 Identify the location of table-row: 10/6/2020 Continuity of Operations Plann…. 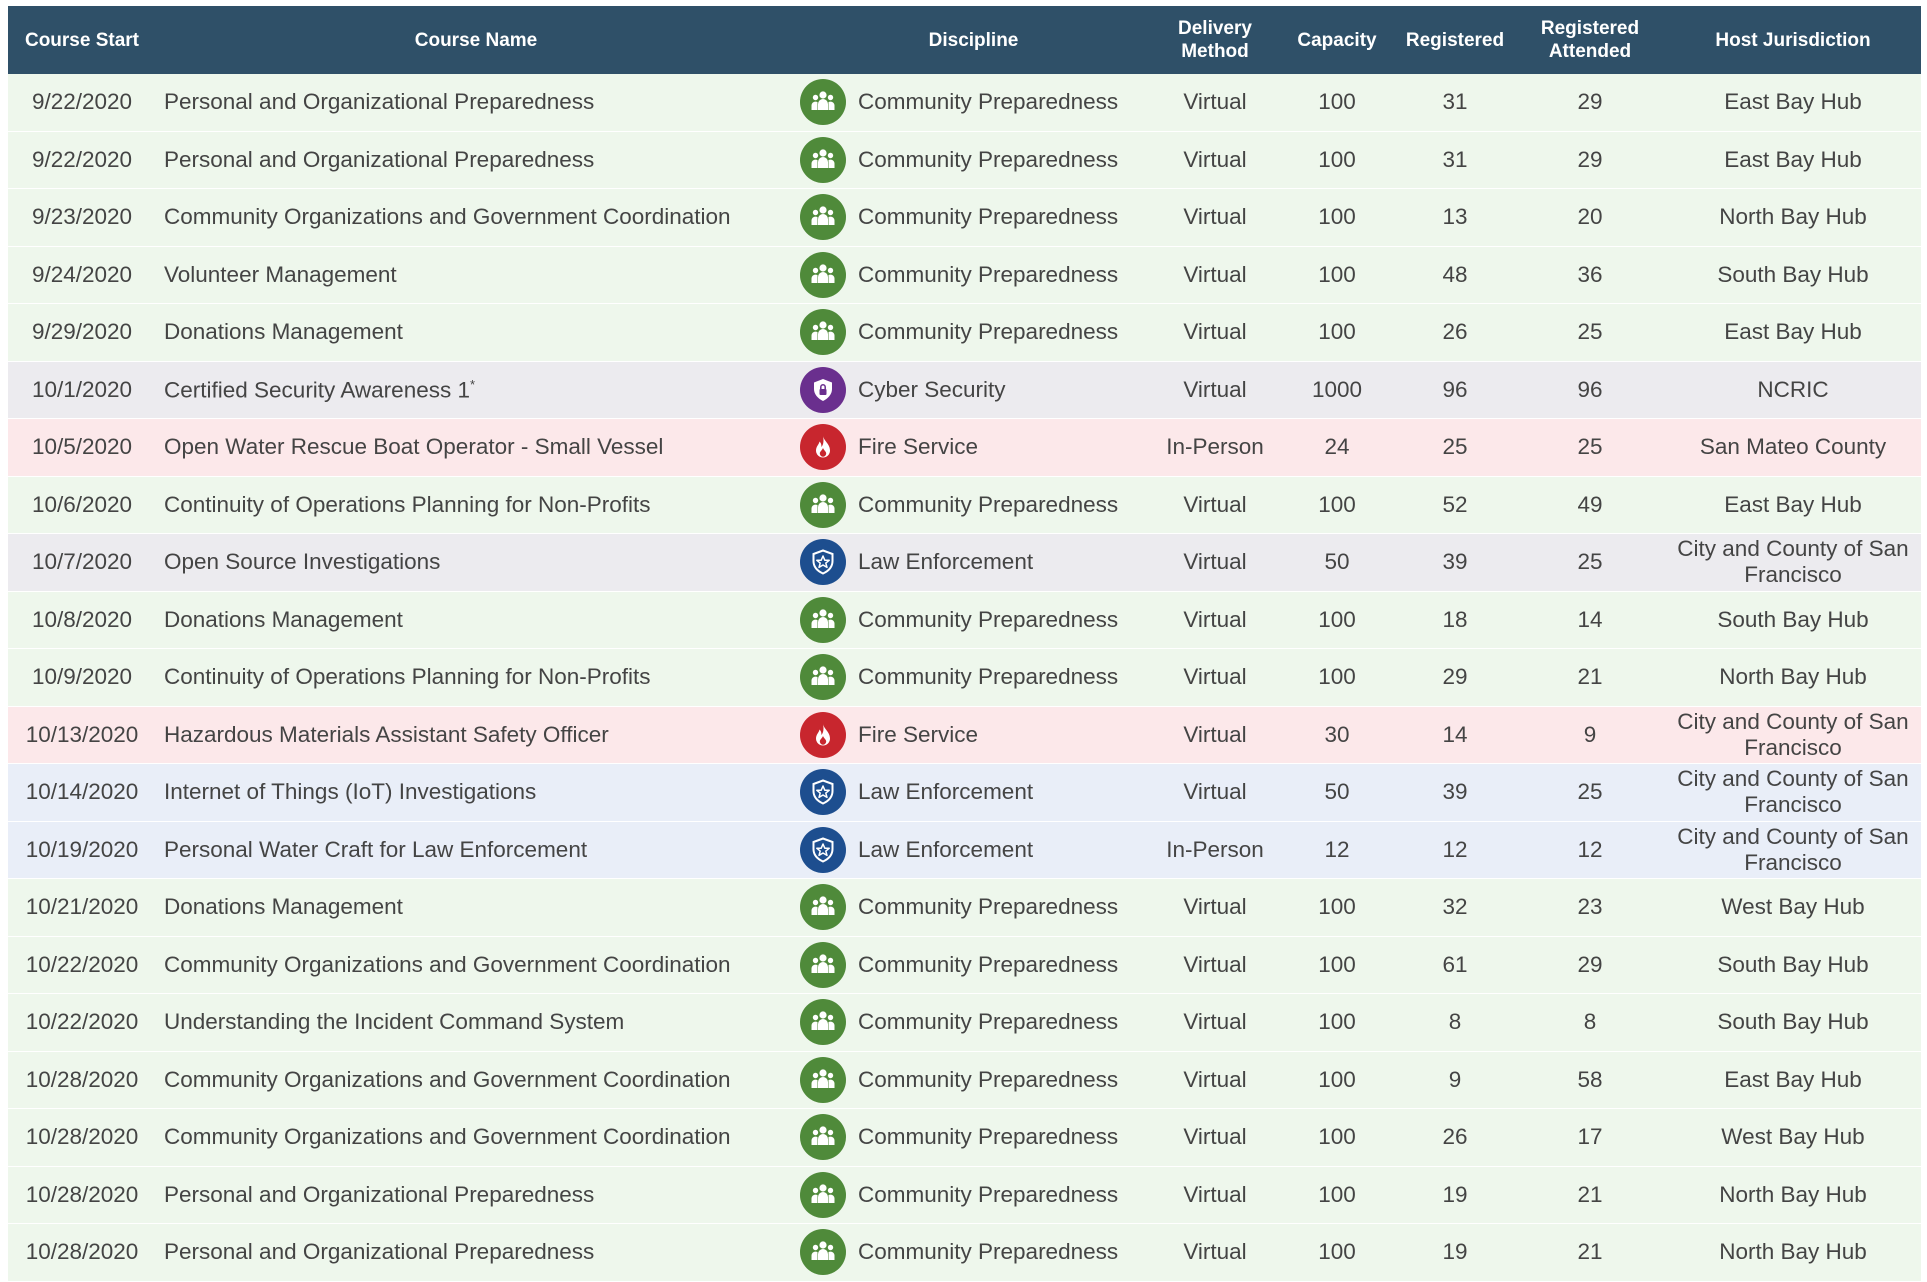
(964, 505).